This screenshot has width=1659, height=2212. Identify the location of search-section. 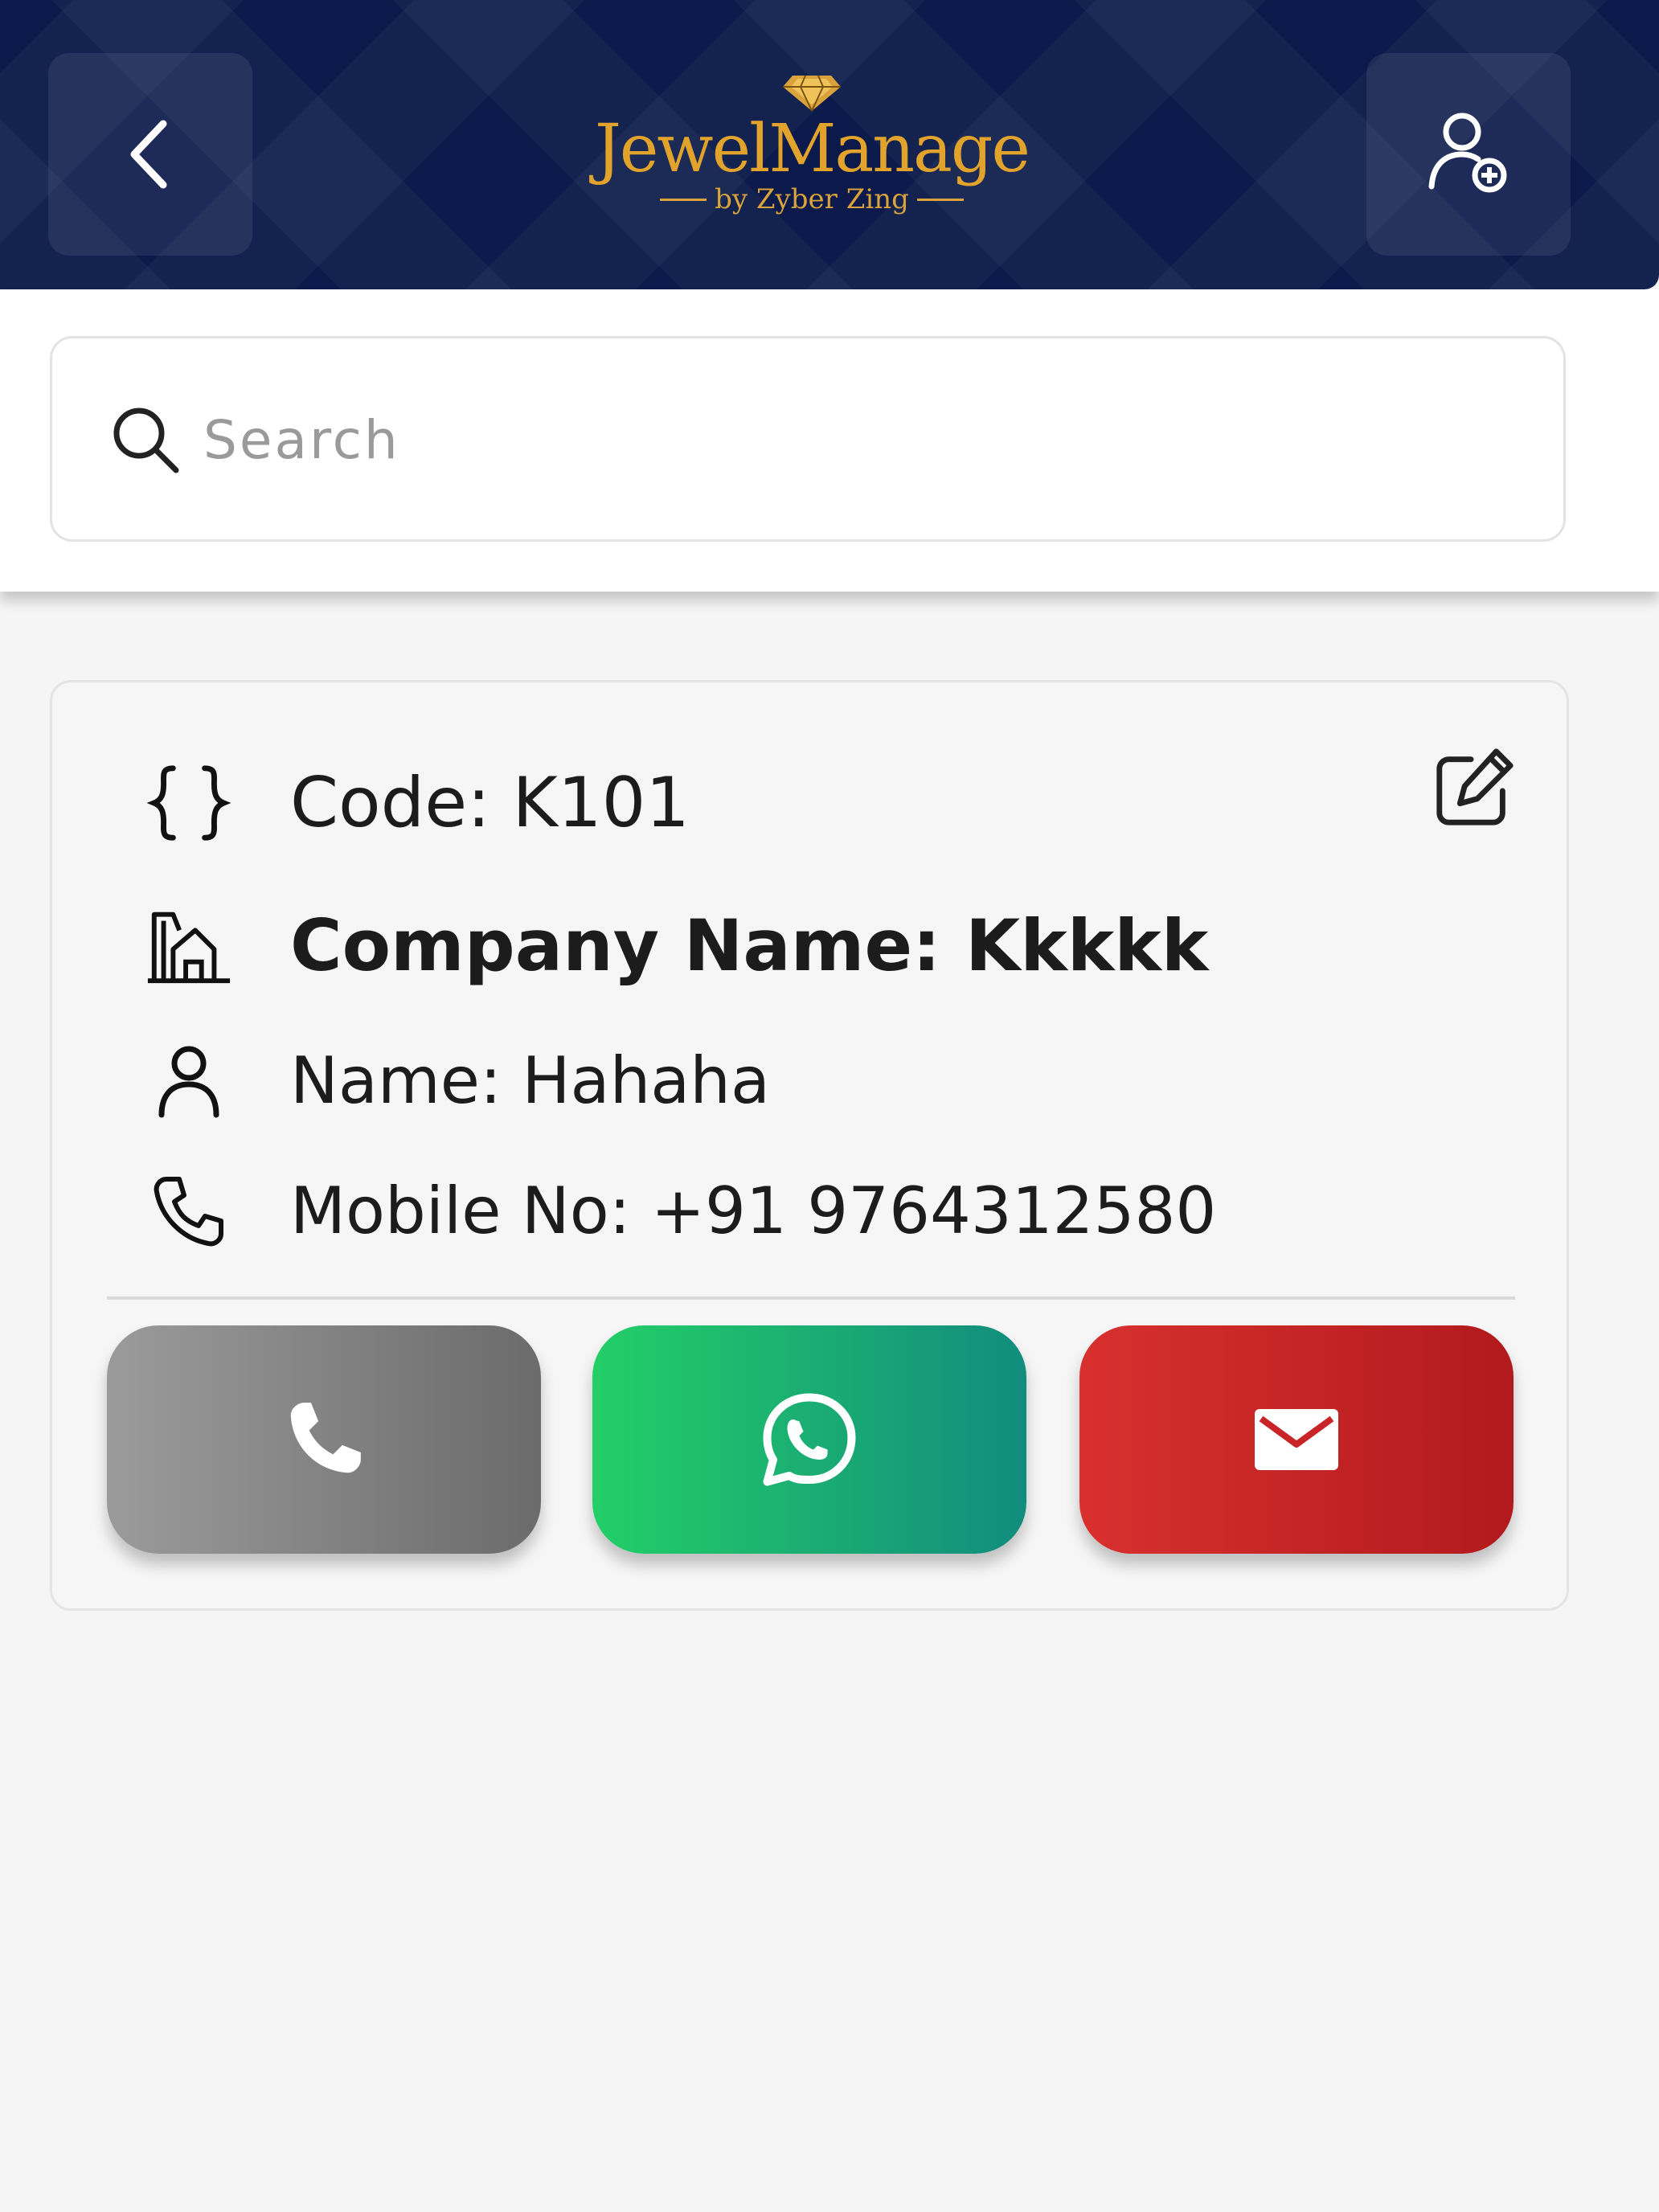
(829, 441).